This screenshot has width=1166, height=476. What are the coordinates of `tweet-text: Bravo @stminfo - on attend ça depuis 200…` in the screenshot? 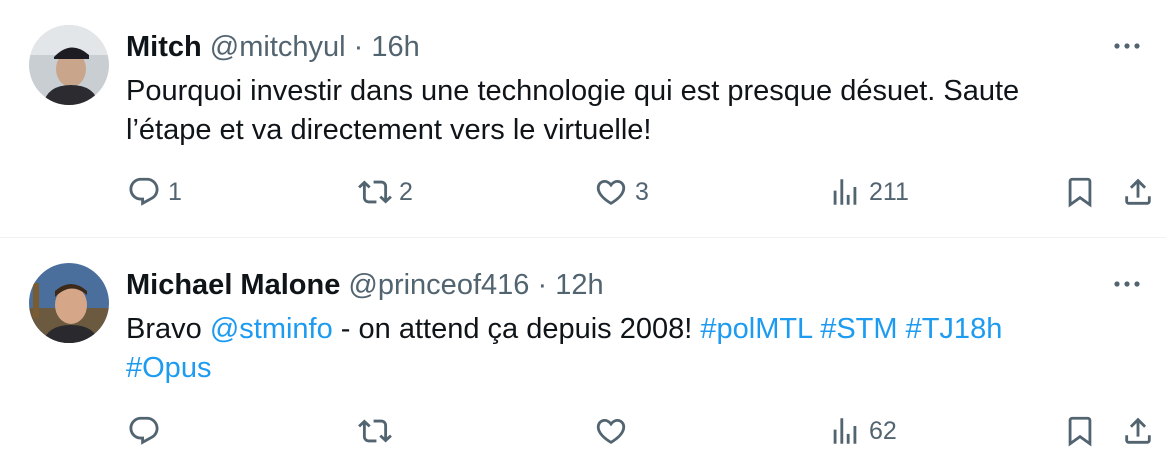 It's located at (626, 349).